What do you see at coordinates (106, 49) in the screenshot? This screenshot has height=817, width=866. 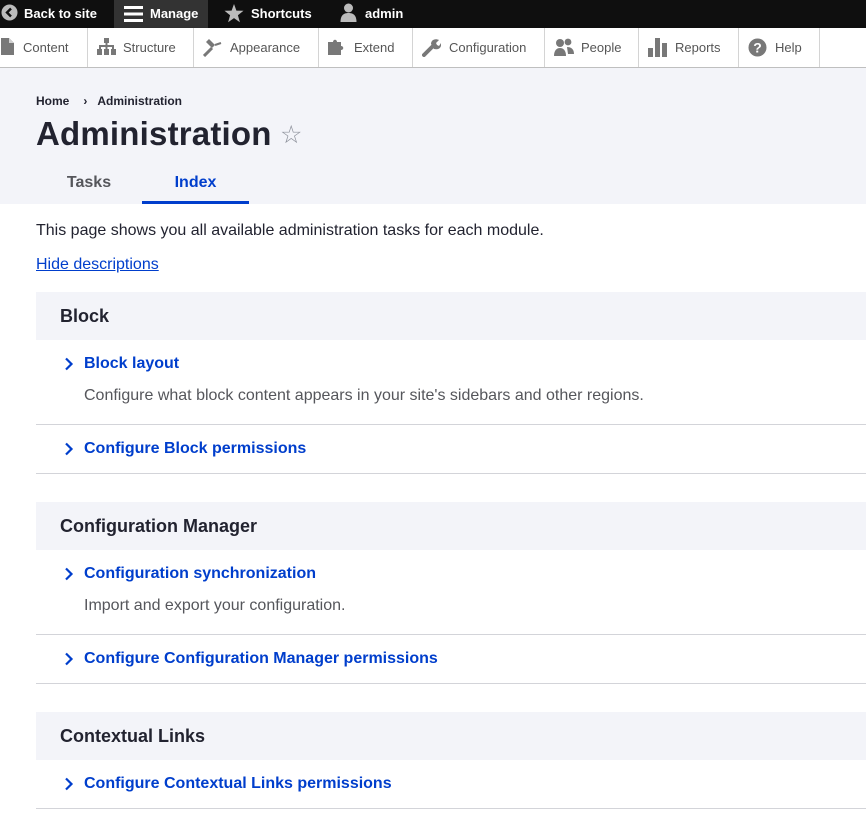 I see `sitemap-icon` at bounding box center [106, 49].